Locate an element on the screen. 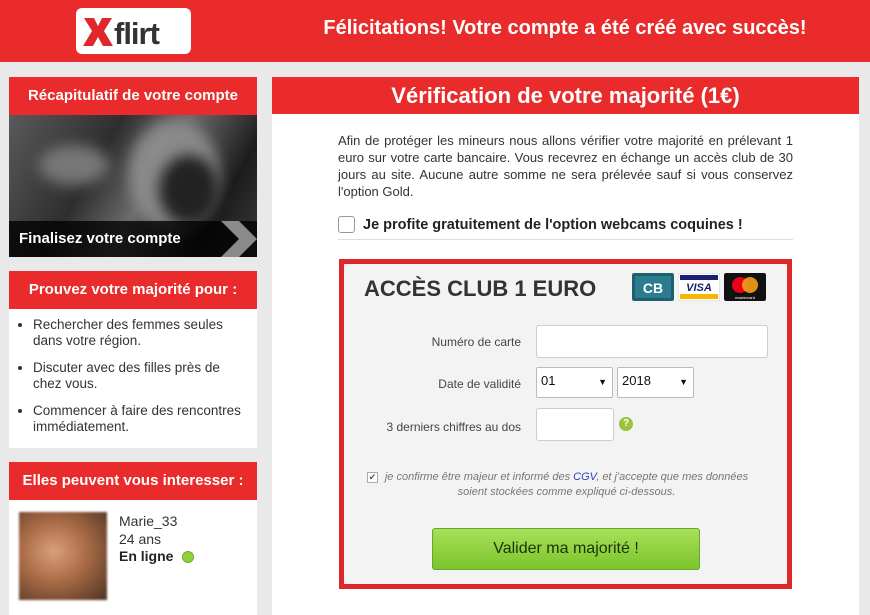 Image resolution: width=870 pixels, height=615 pixels. mastercard-icon: mastercard is located at coordinates (745, 287).